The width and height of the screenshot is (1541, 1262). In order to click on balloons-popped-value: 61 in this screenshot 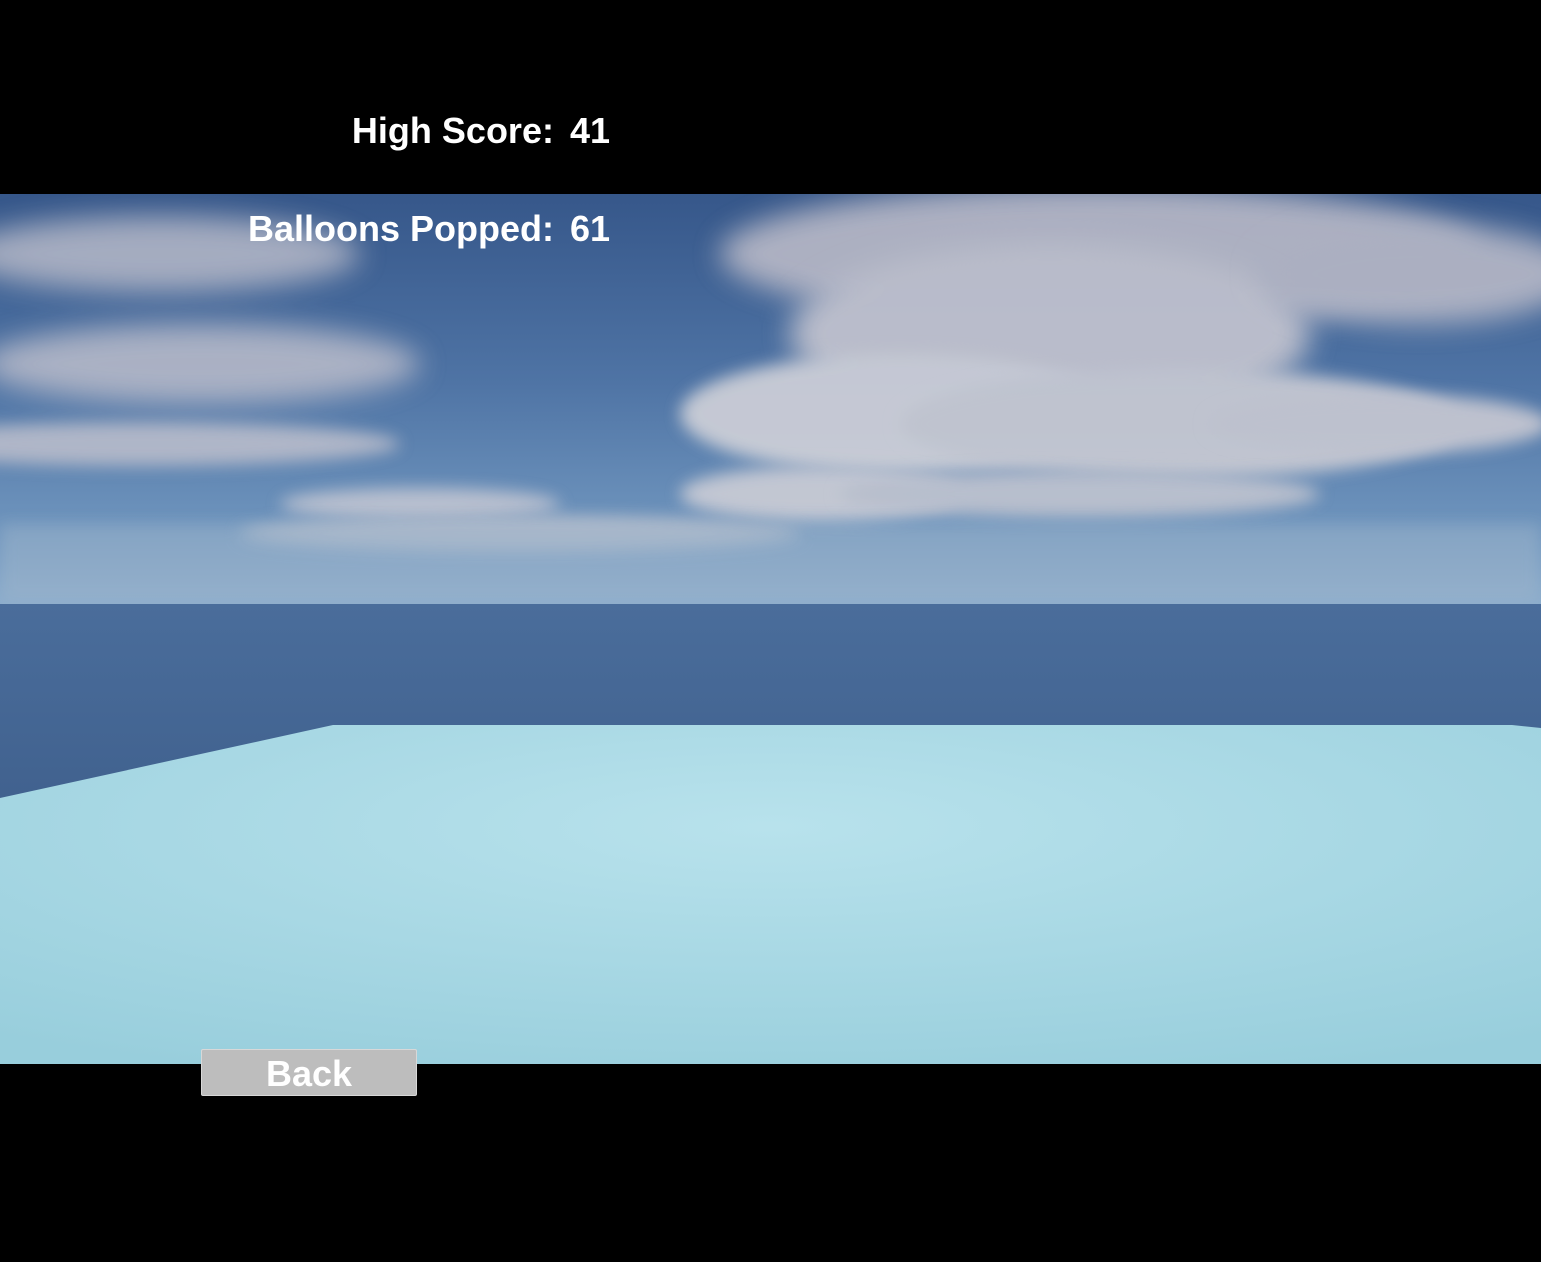, I will do `click(589, 228)`.